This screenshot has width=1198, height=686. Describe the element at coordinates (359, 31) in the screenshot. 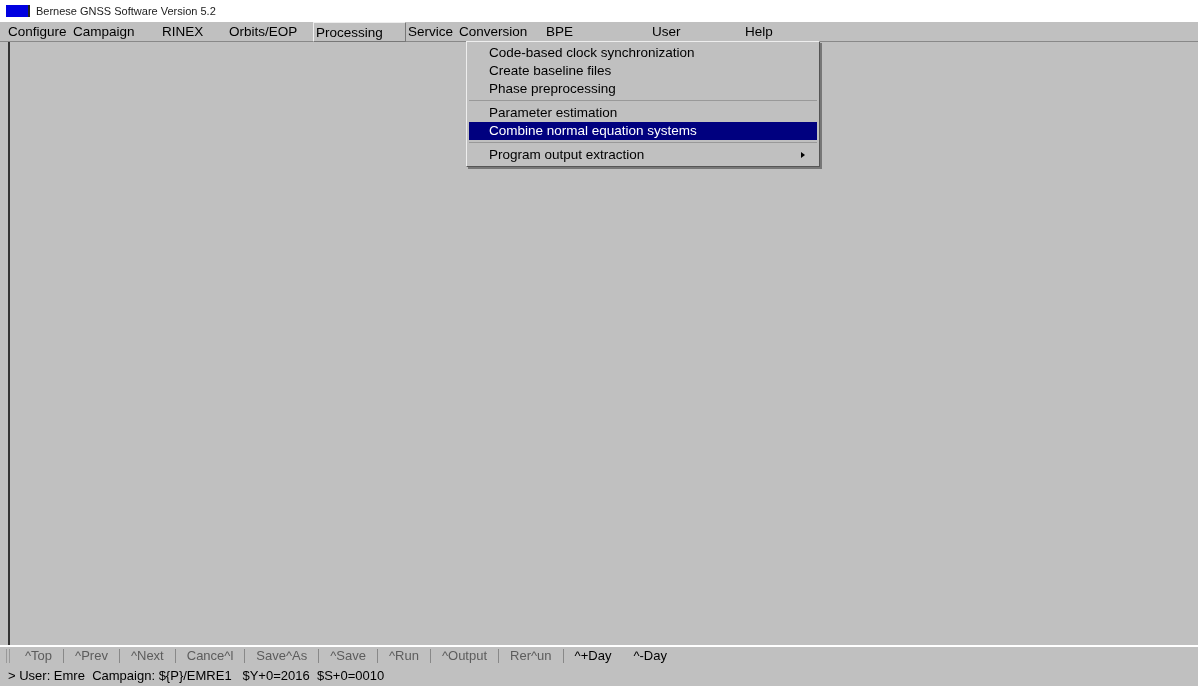

I see `menu-item: Processing` at that location.